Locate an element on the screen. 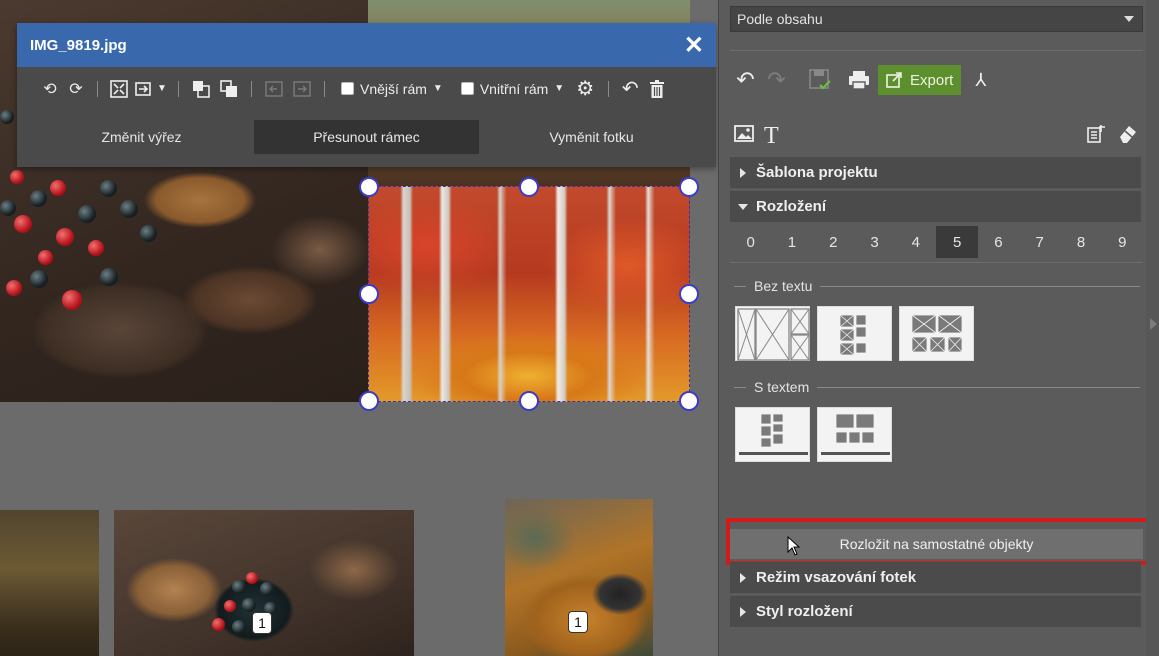 This screenshot has width=1159, height=656. resize-handle-bottom-right is located at coordinates (689, 401).